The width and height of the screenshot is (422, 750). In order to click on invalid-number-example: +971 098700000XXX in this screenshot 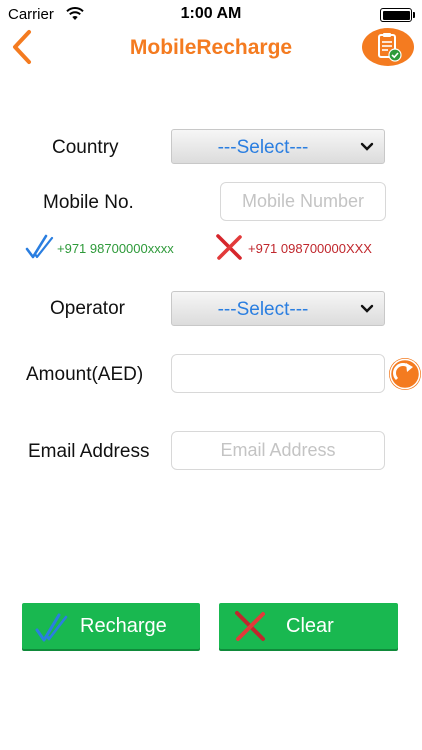, I will do `click(310, 248)`.